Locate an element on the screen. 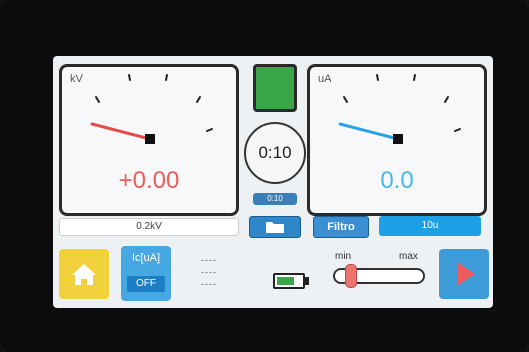  home-icon is located at coordinates (84, 274).